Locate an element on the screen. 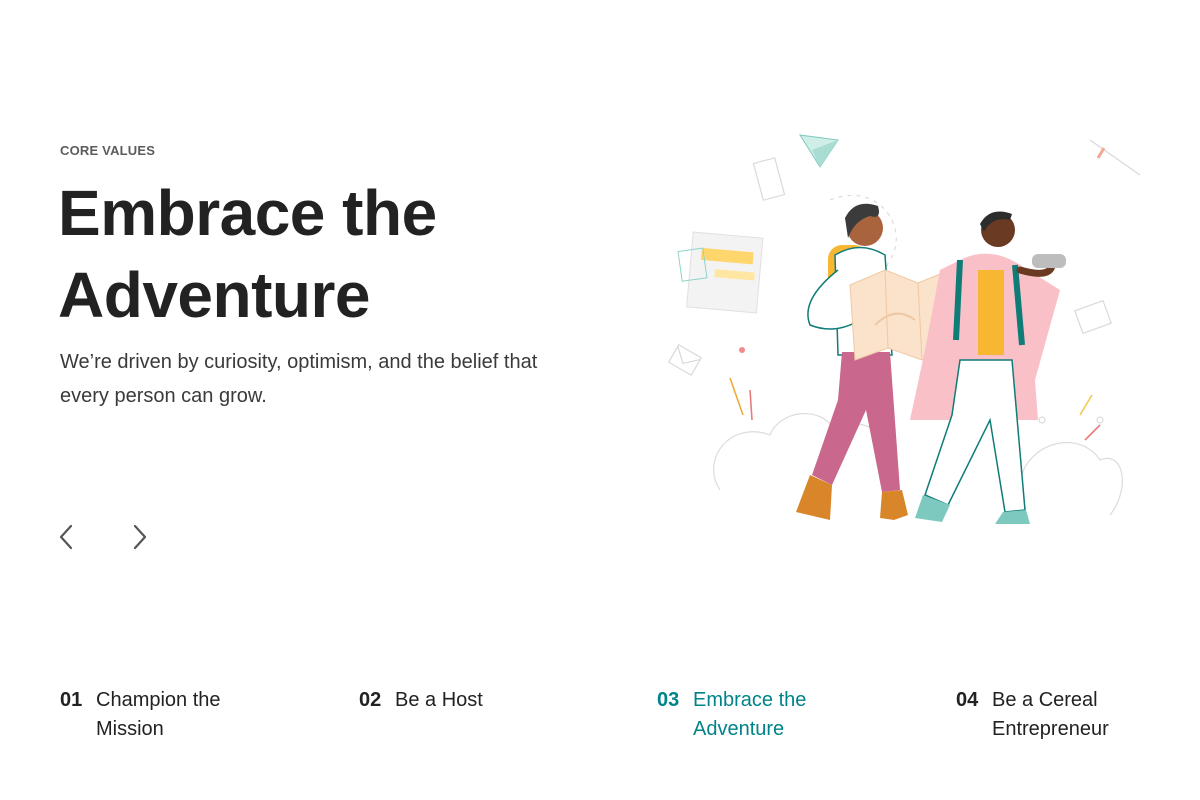 This screenshot has height=800, width=1200. value-number: 02 is located at coordinates (370, 700).